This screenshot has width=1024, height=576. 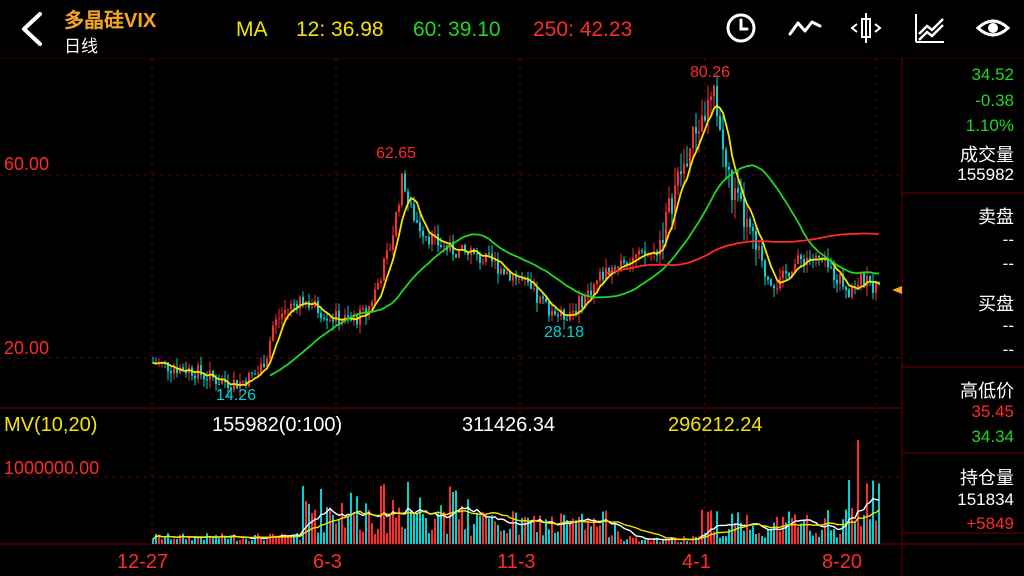 What do you see at coordinates (252, 29) in the screenshot?
I see `ma-label: MA` at bounding box center [252, 29].